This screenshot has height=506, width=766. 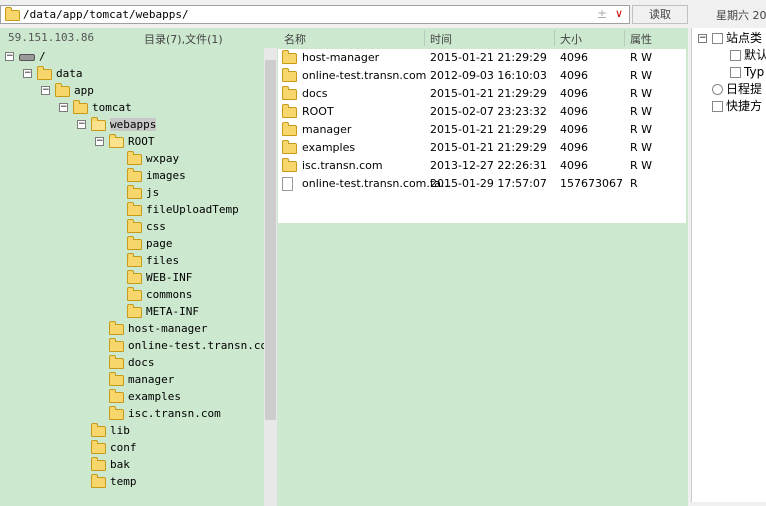 I want to click on site-panel-item: 日程提, so click(x=737, y=89).